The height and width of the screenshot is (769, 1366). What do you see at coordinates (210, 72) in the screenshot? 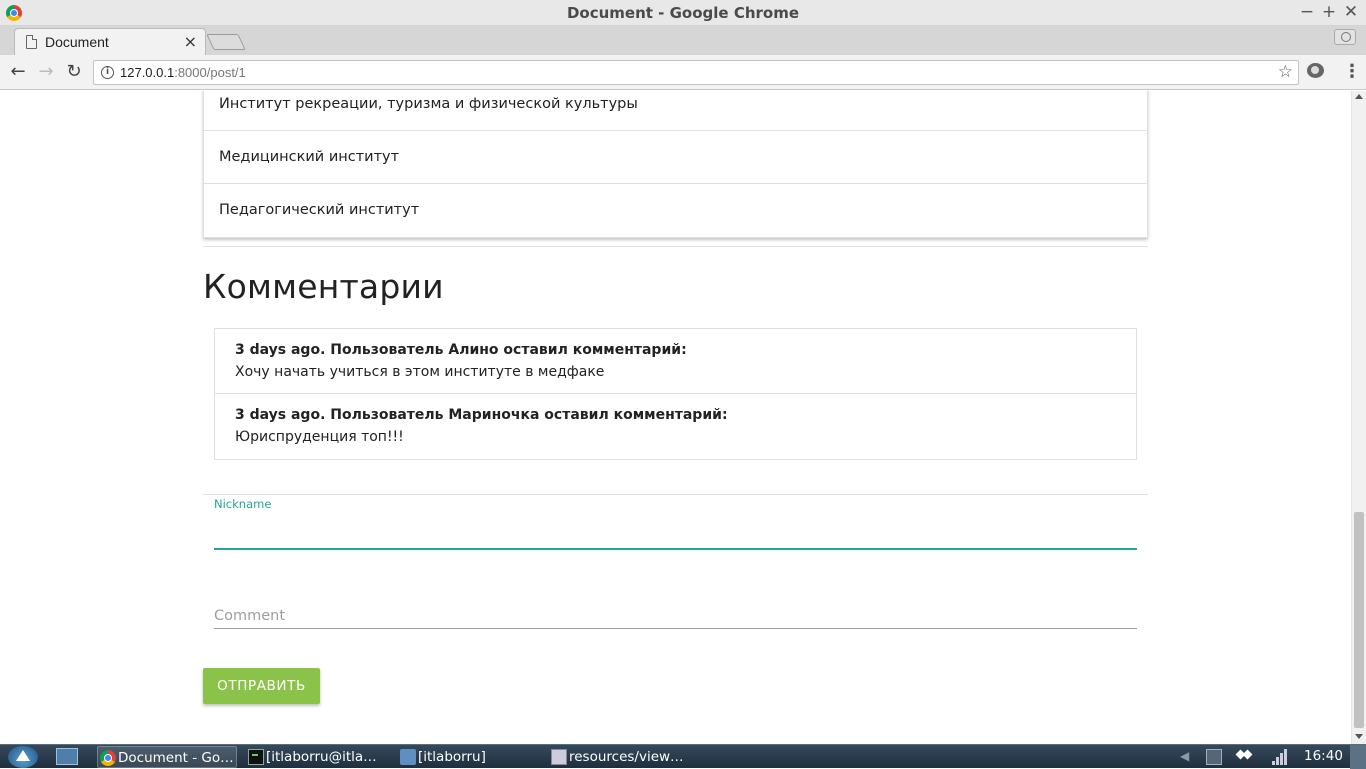
I see `url-path: :8000/post/1` at bounding box center [210, 72].